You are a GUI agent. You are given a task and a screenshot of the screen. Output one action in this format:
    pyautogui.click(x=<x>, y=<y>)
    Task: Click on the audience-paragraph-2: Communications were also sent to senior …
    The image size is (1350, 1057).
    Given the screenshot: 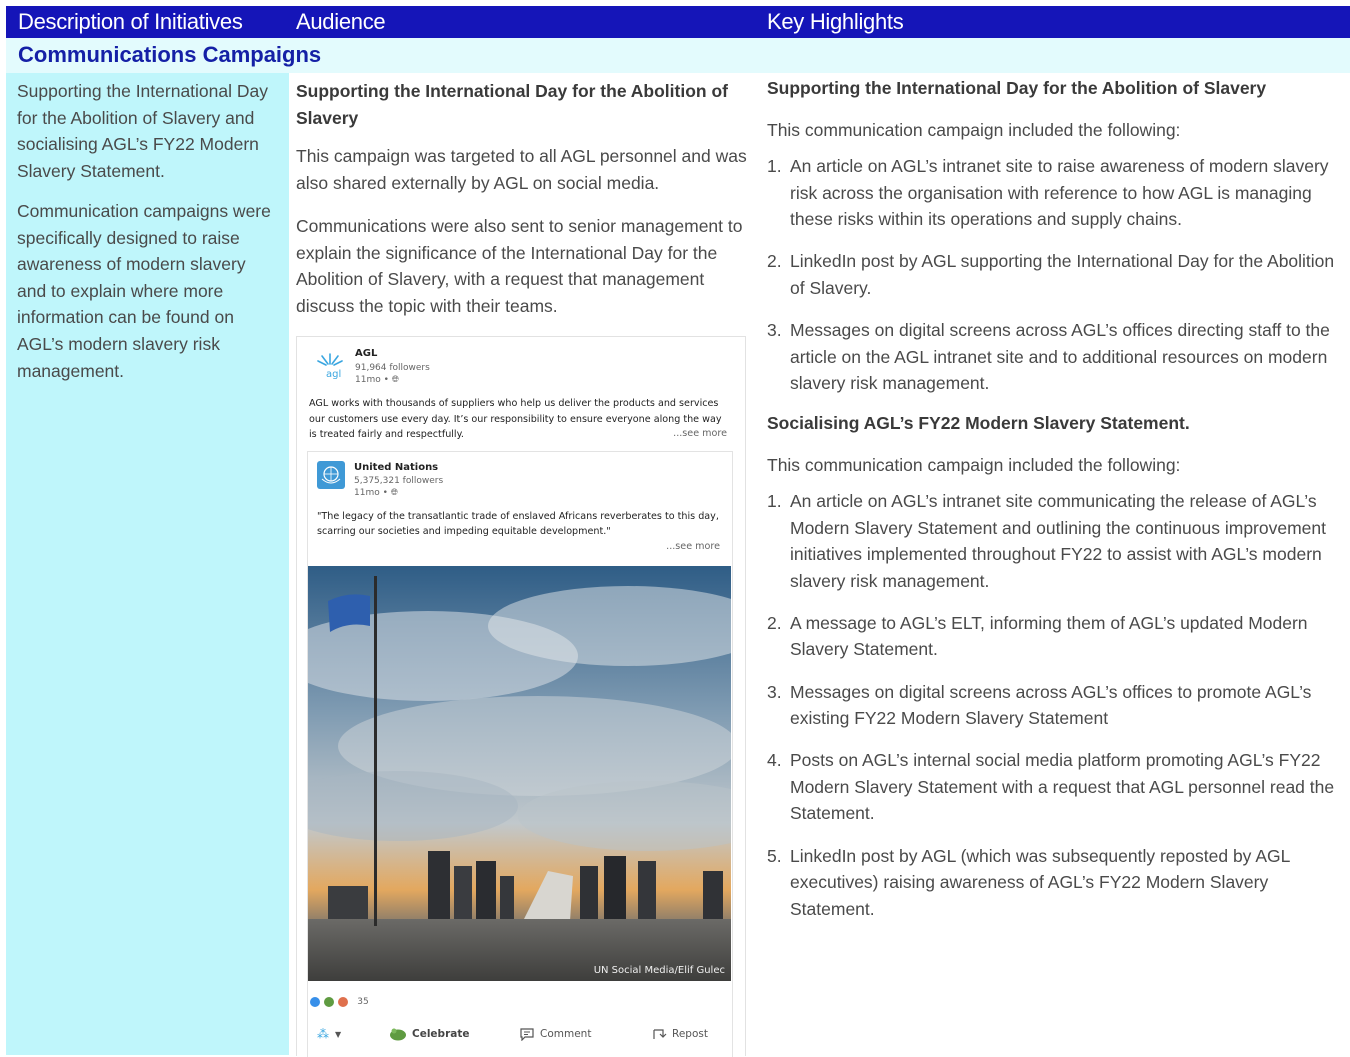 What is the action you would take?
    pyautogui.click(x=519, y=266)
    